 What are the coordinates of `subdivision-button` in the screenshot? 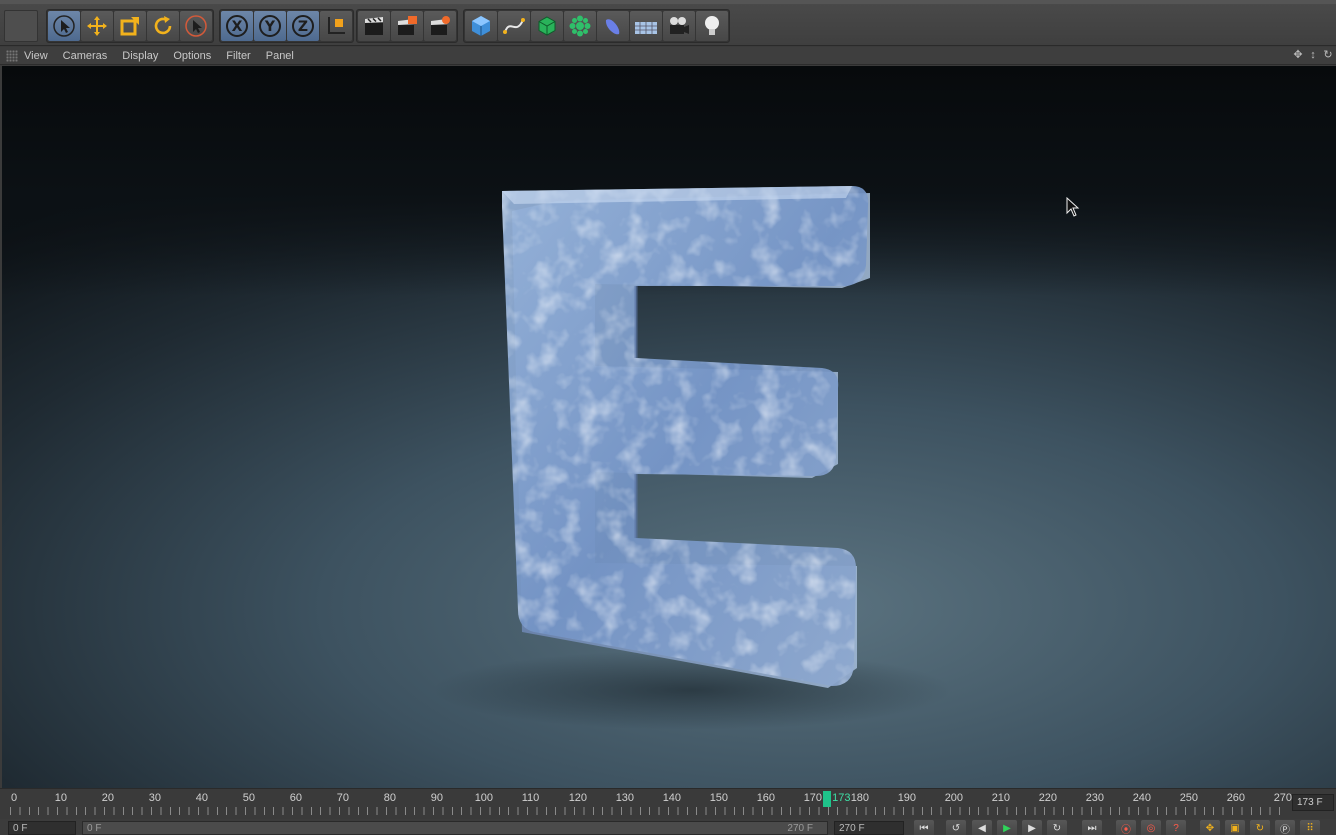 It's located at (547, 26).